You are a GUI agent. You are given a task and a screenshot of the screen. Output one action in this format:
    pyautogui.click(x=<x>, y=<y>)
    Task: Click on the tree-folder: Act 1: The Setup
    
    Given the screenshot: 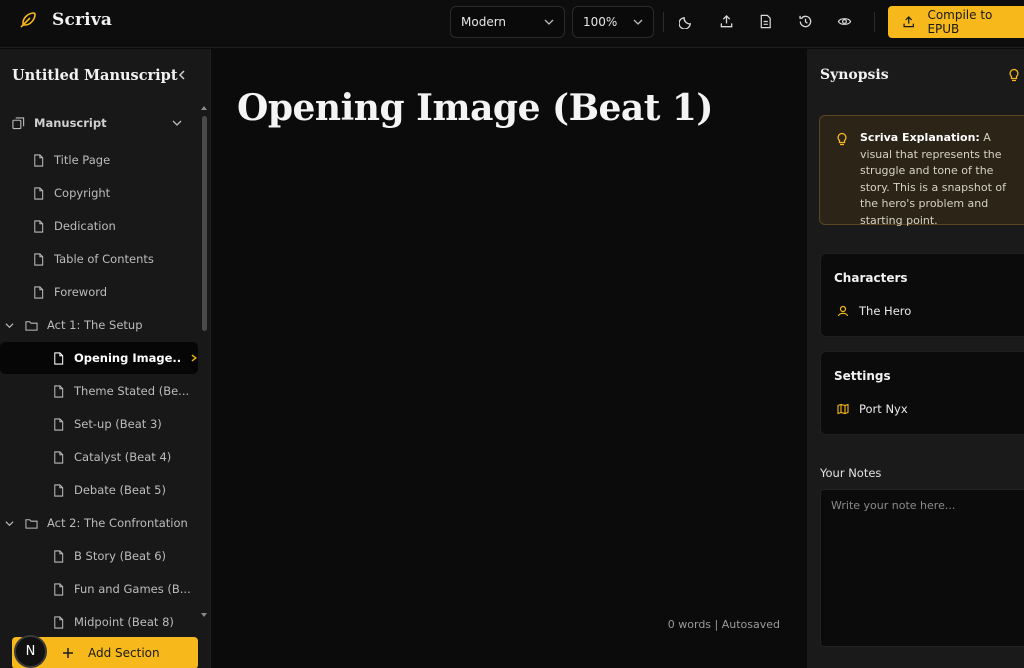 What is the action you would take?
    pyautogui.click(x=99, y=325)
    